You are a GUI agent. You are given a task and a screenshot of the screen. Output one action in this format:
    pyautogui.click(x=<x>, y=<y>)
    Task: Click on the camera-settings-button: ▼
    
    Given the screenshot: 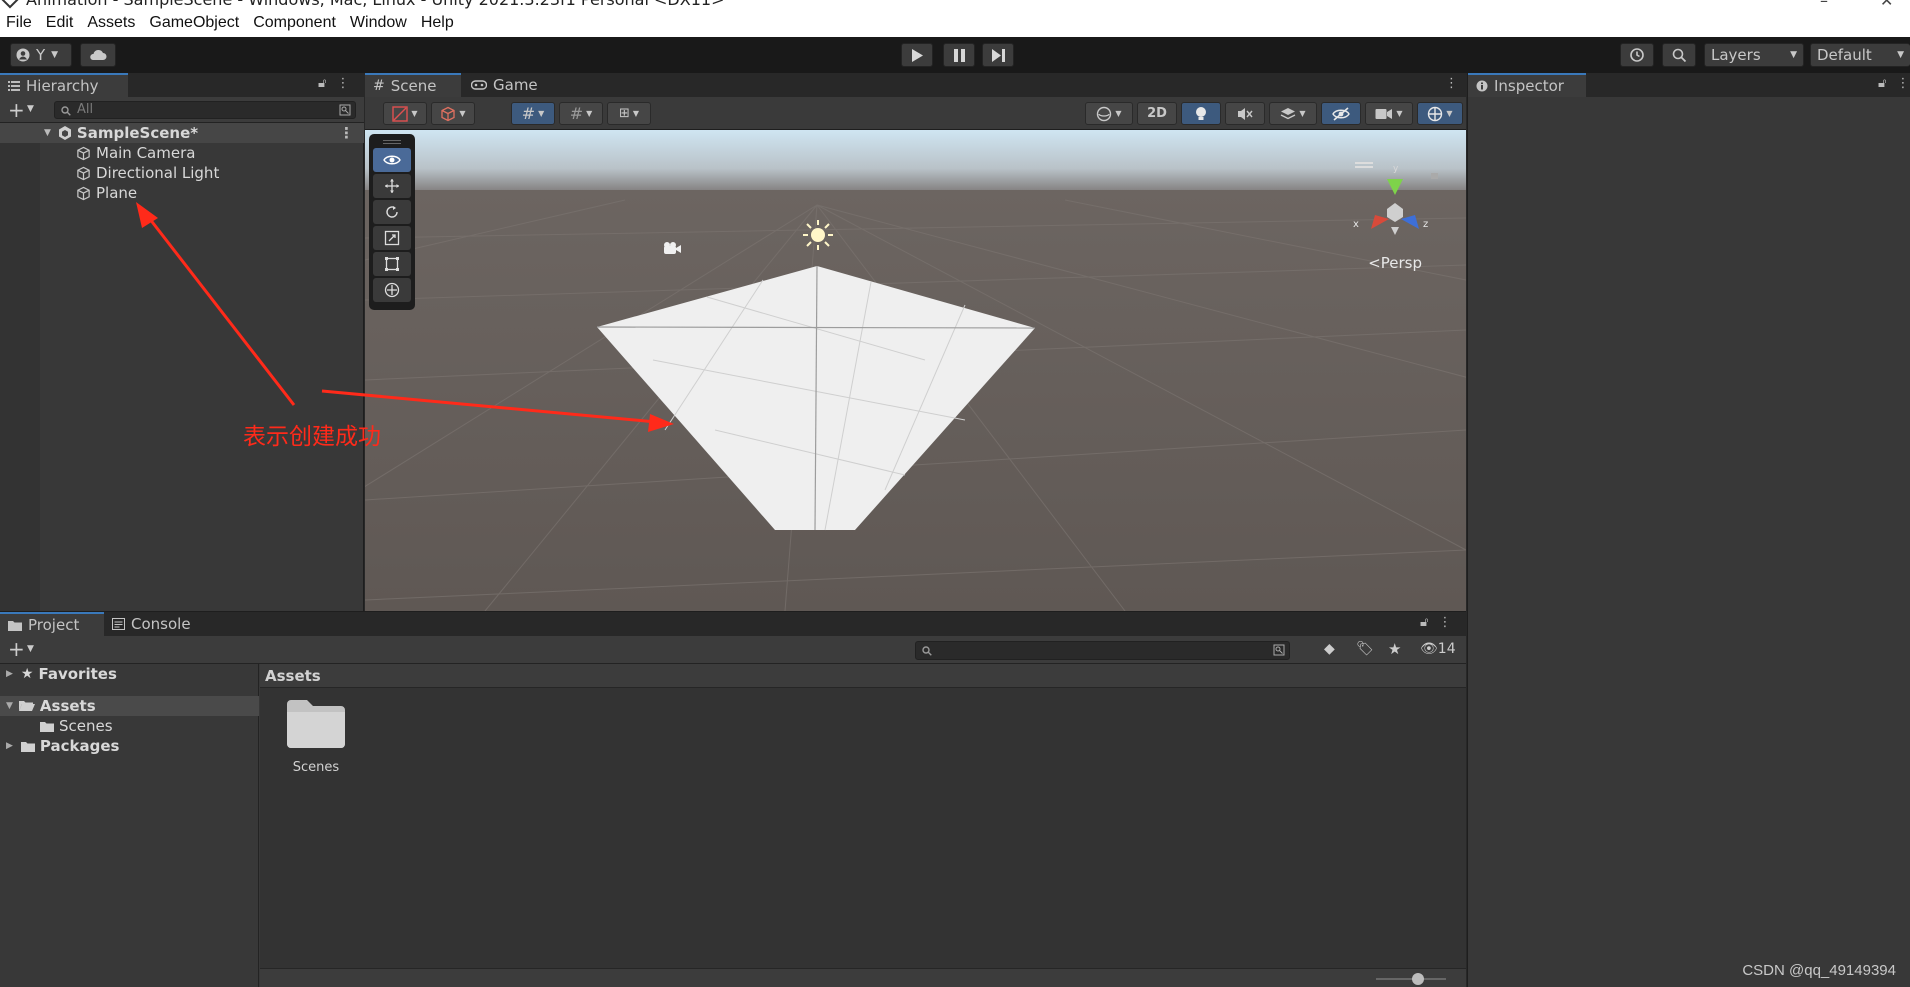 What is the action you would take?
    pyautogui.click(x=1389, y=113)
    